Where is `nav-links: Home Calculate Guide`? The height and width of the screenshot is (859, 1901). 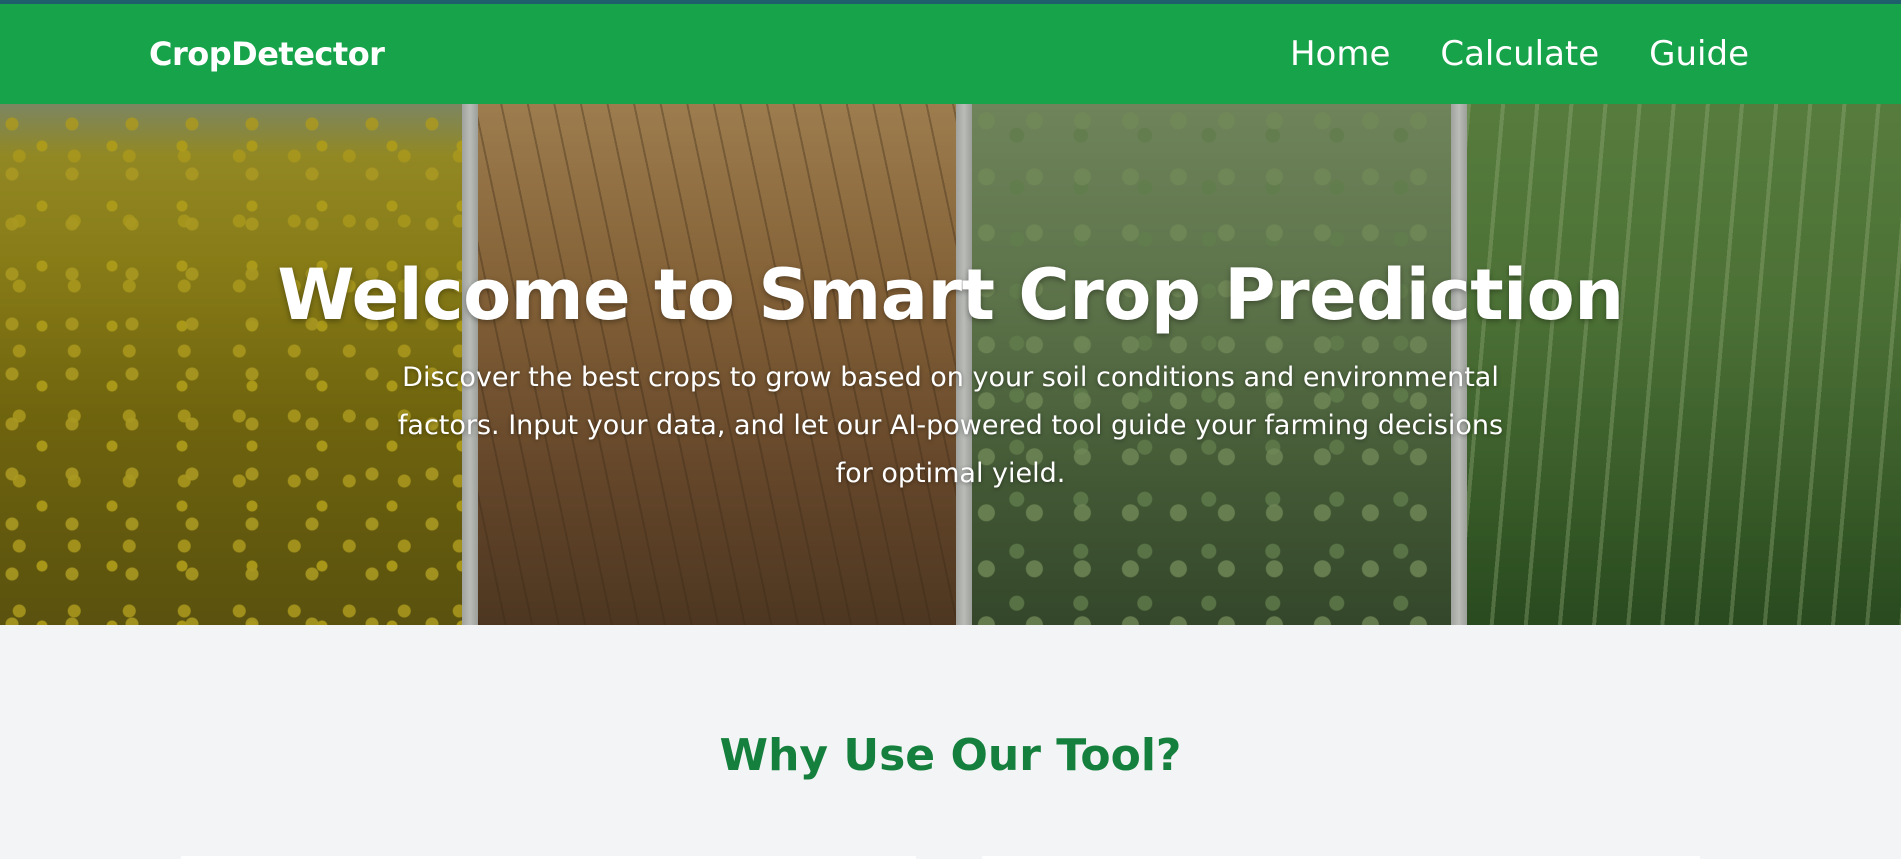 nav-links: Home Calculate Guide is located at coordinates (1519, 54).